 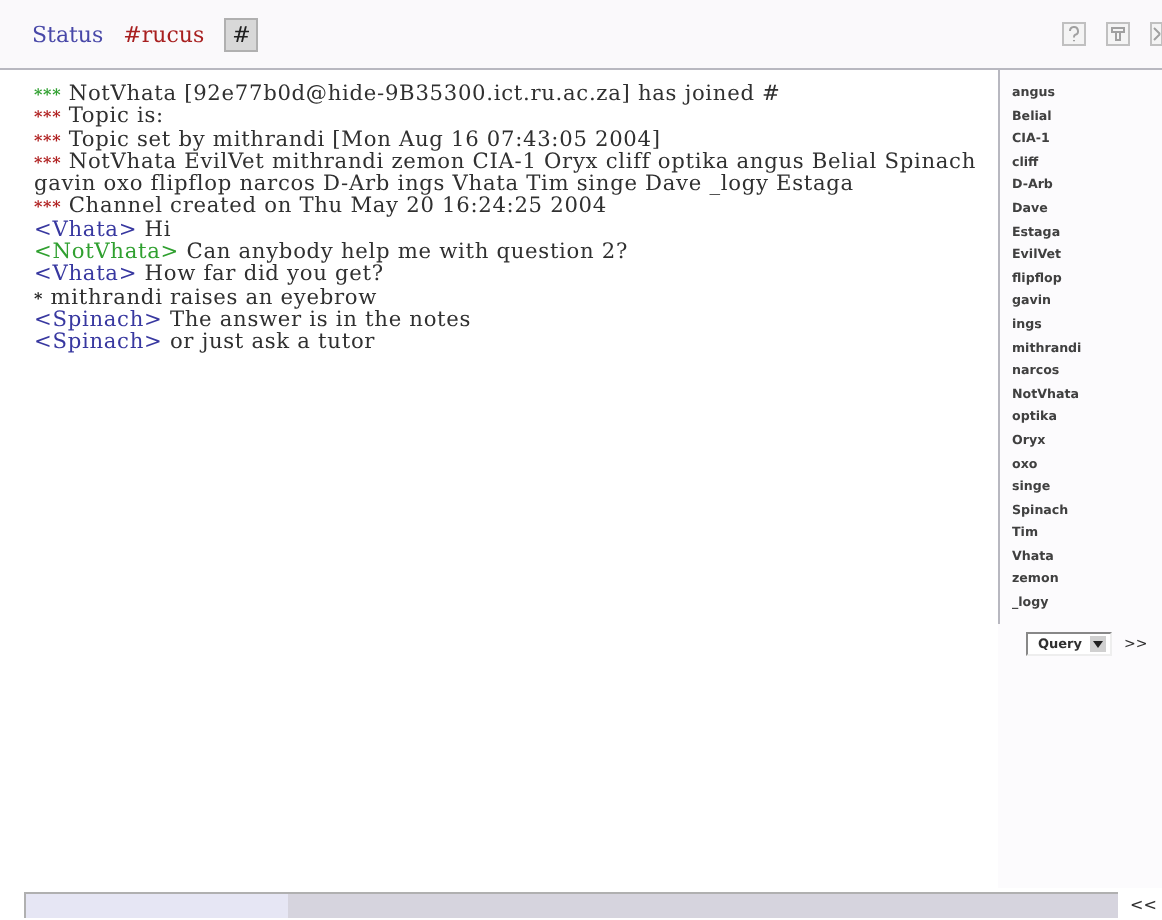 What do you see at coordinates (348, 140) in the screenshot?
I see `system-message: *** Topic set by mithrandi [Mon Aug 16 07:43:05 2004]` at bounding box center [348, 140].